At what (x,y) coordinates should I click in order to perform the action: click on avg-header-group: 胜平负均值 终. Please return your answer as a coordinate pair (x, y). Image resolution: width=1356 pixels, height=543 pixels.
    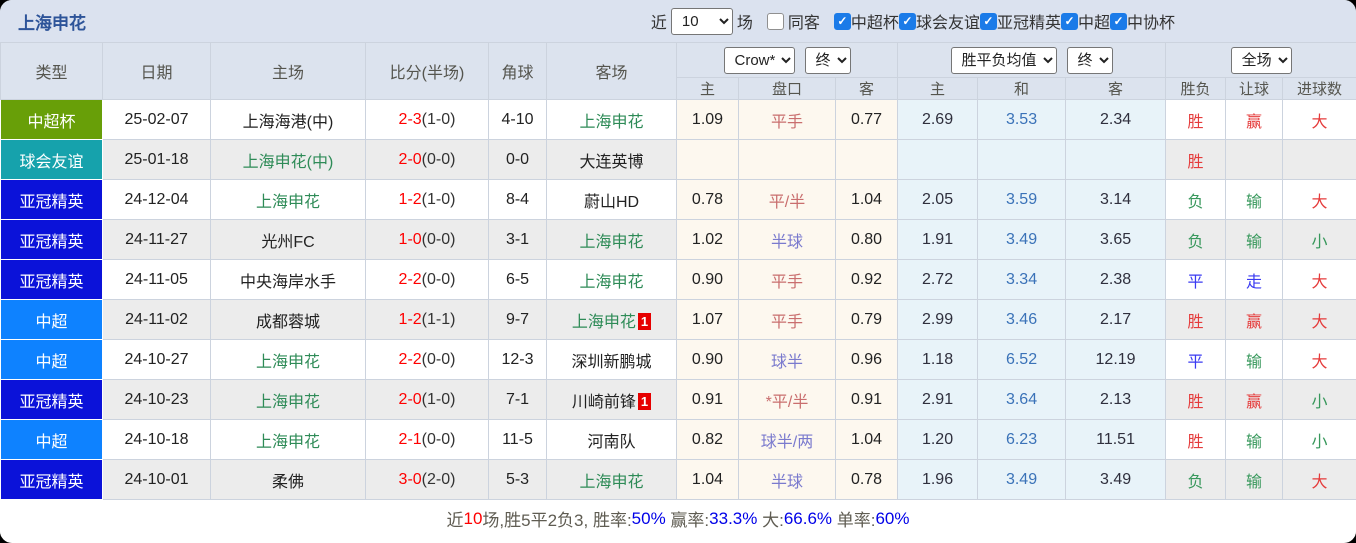
    Looking at the image, I should click on (1032, 60).